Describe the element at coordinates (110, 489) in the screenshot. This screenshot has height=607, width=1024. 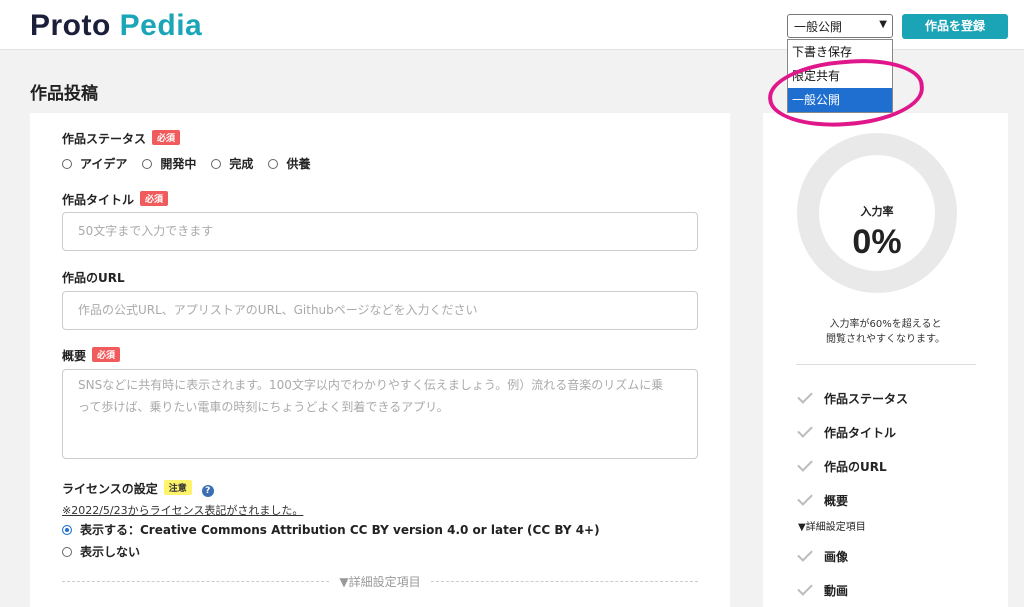
I see `license-label-text: ライセンスの設定` at that location.